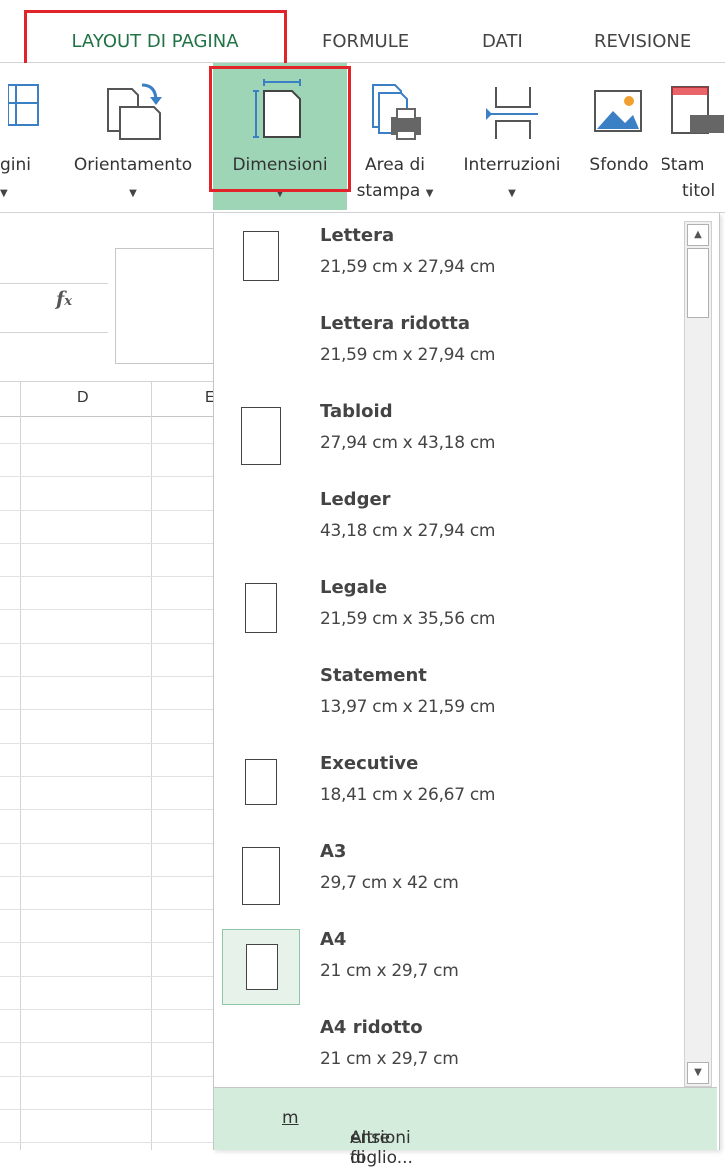 The height and width of the screenshot is (1168, 725). What do you see at coordinates (698, 1073) in the screenshot?
I see `scroll-down-button: ▼` at bounding box center [698, 1073].